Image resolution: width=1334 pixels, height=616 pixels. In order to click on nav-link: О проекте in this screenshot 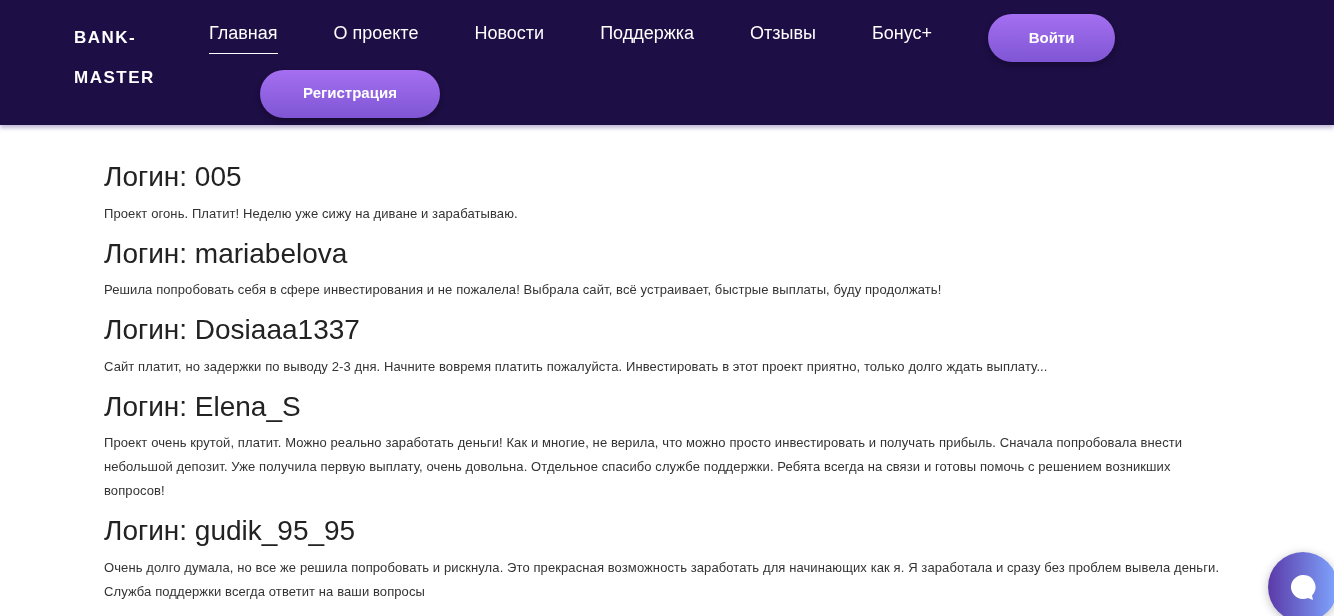, I will do `click(376, 34)`.